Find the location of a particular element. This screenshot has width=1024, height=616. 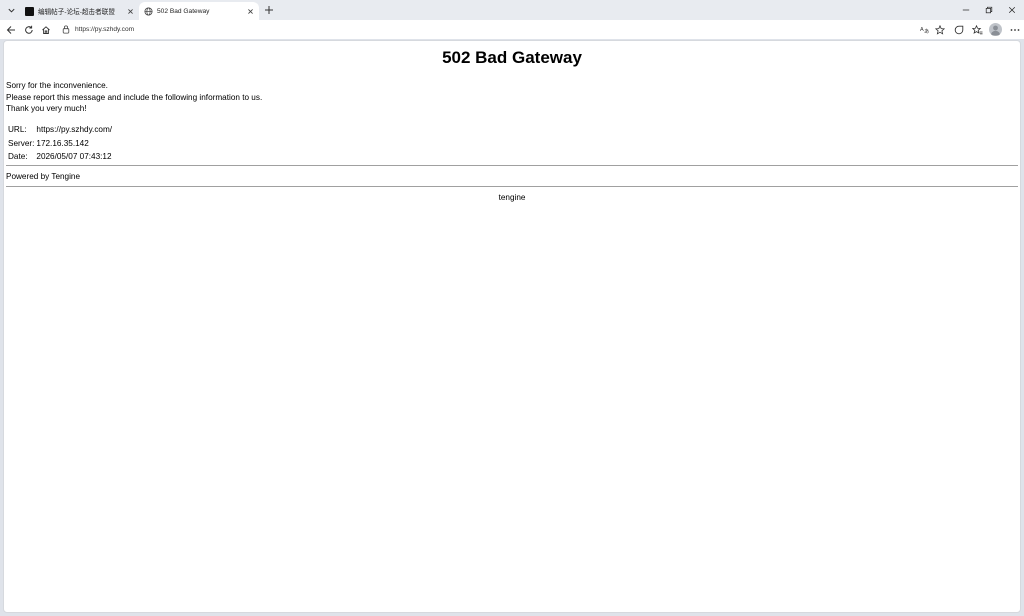

restore-button is located at coordinates (989, 10).